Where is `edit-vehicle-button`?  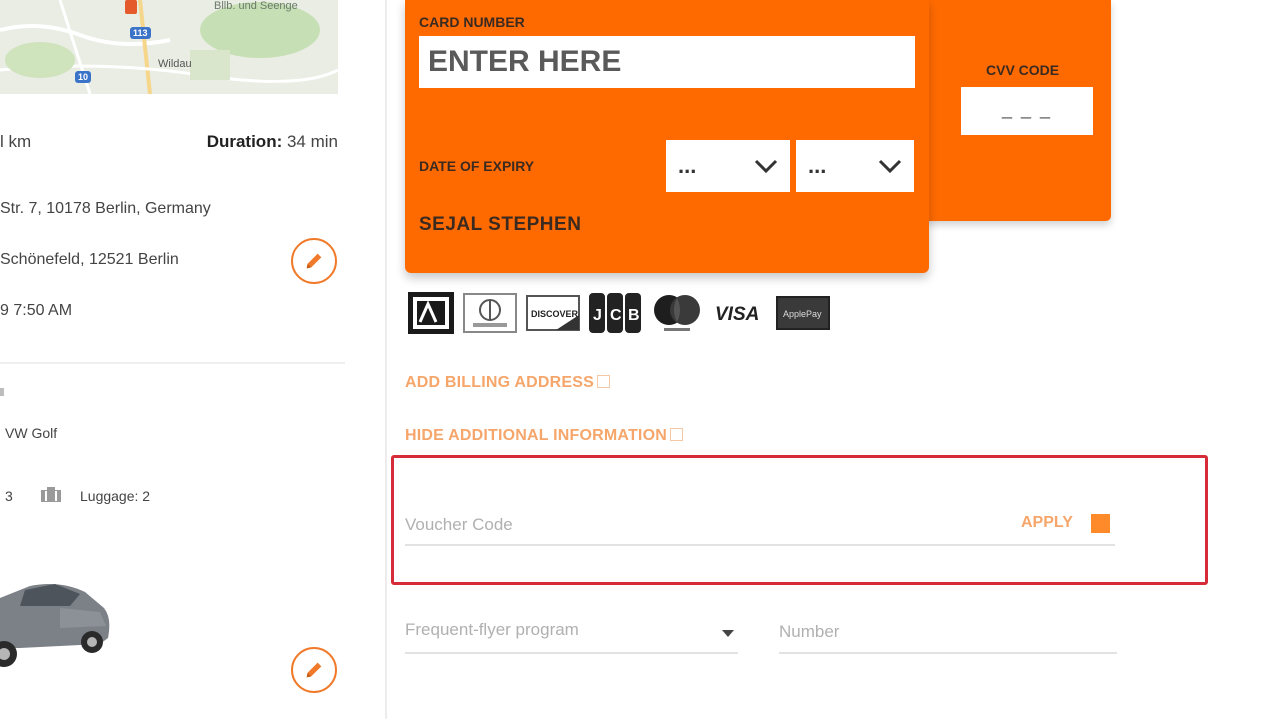 edit-vehicle-button is located at coordinates (314, 670).